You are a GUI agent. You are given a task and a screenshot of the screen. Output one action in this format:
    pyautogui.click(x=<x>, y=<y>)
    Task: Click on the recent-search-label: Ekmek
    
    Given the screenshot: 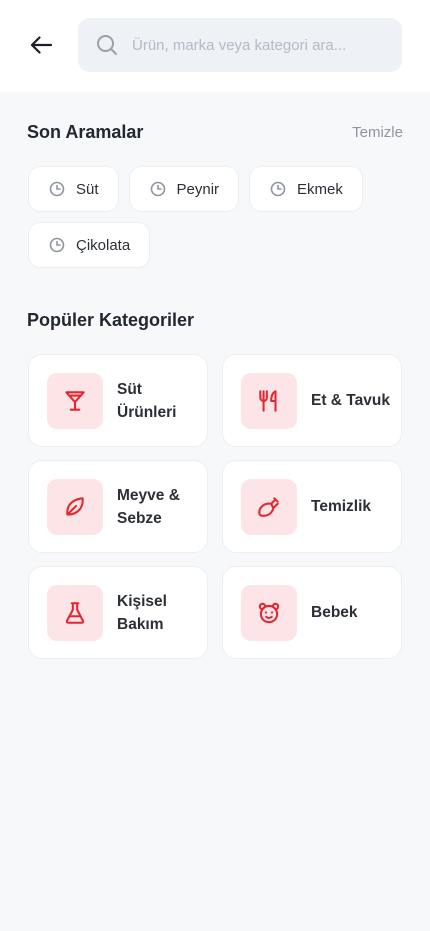 What is the action you would take?
    pyautogui.click(x=320, y=189)
    